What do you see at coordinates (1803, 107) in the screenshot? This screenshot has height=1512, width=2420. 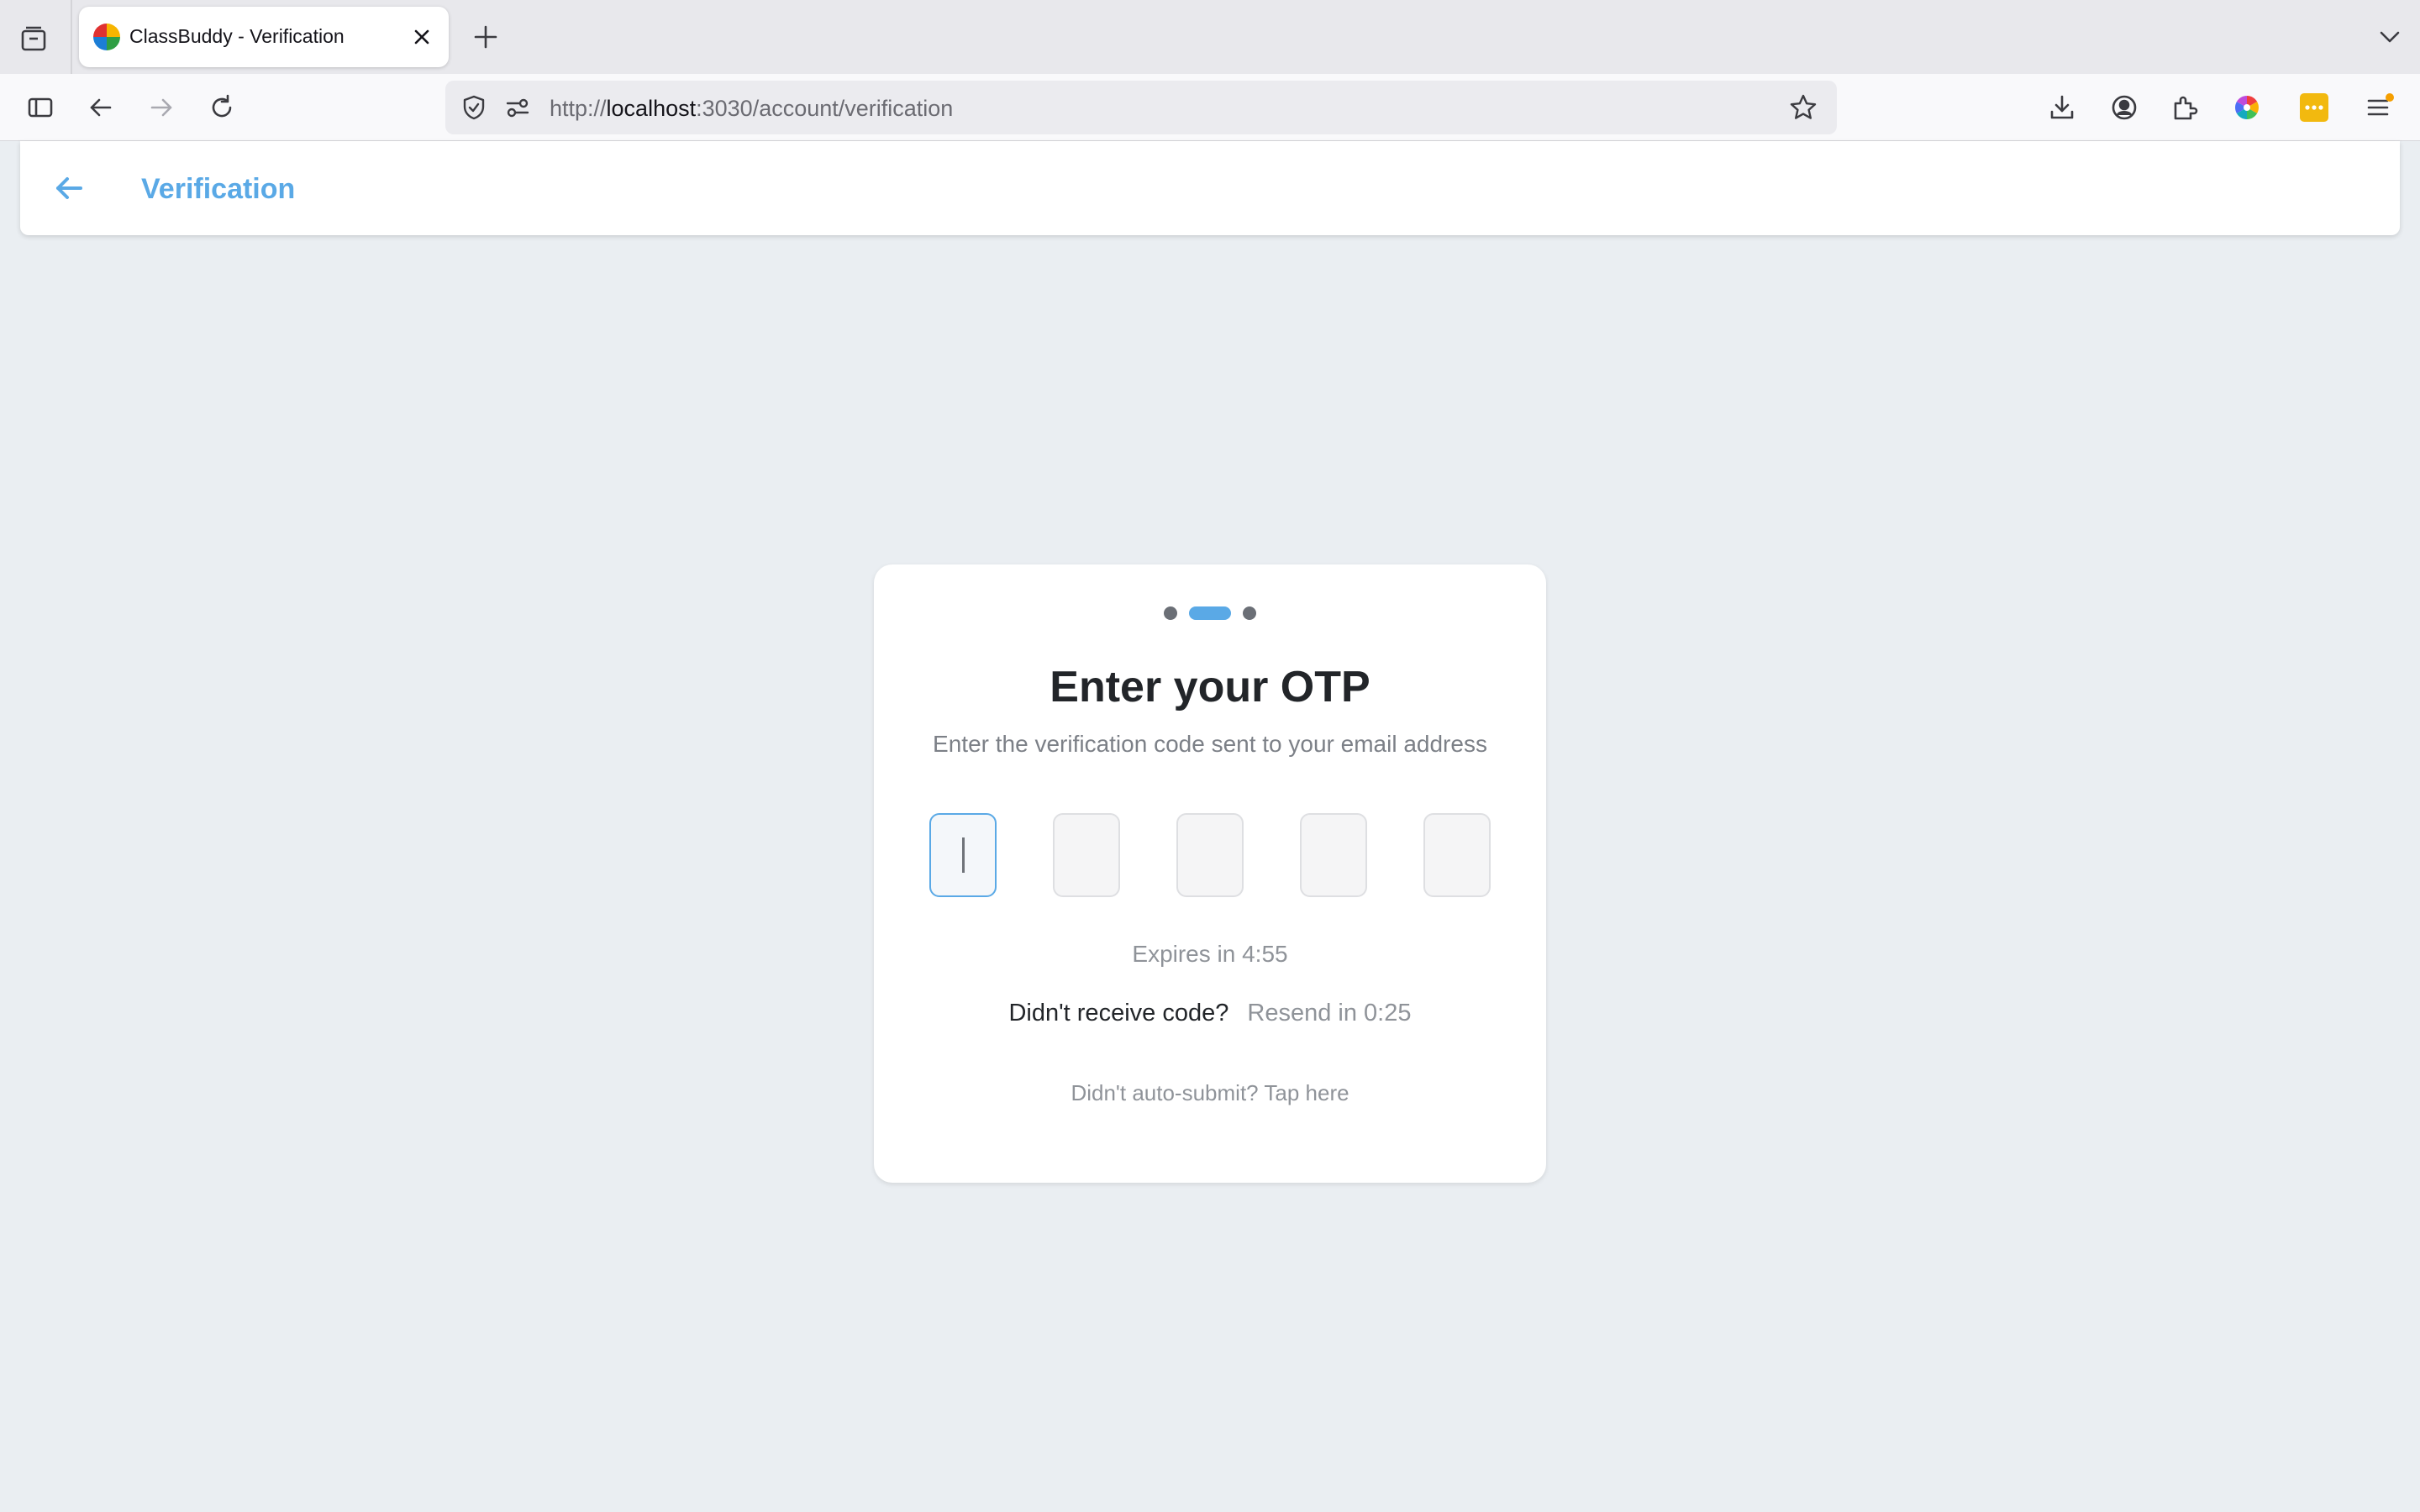 I see `star-icon` at bounding box center [1803, 107].